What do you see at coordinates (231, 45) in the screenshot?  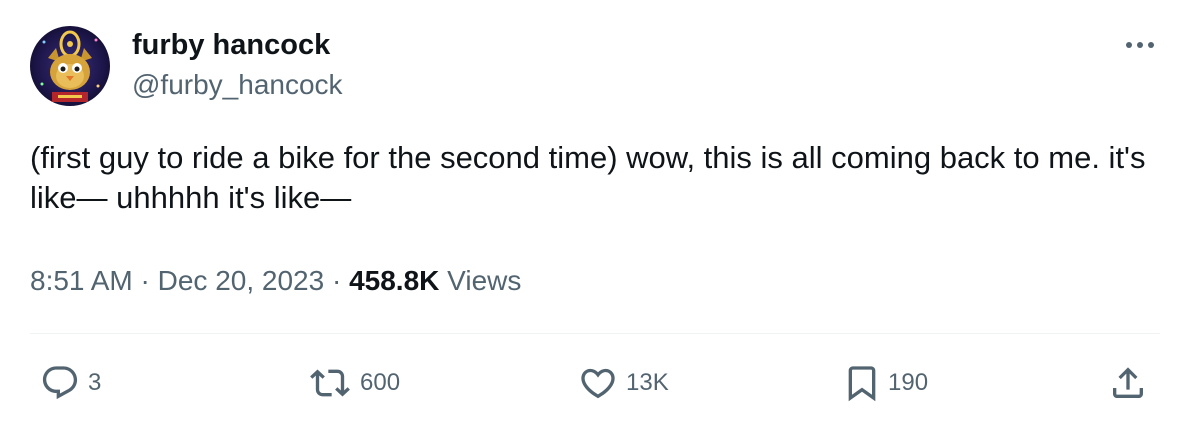 I see `display-name: furby hancock` at bounding box center [231, 45].